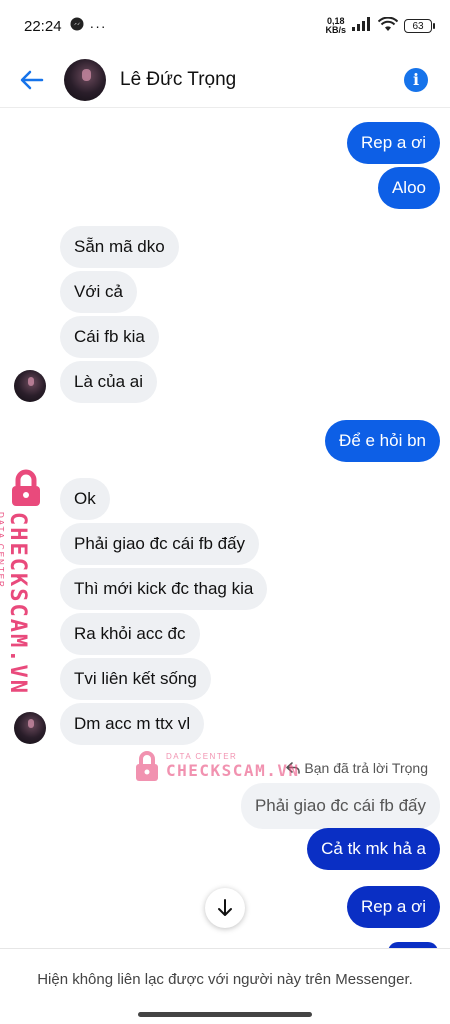 Image resolution: width=450 pixels, height=1024 pixels. What do you see at coordinates (382, 441) in the screenshot?
I see `message-sent: Để e hỏi bn` at bounding box center [382, 441].